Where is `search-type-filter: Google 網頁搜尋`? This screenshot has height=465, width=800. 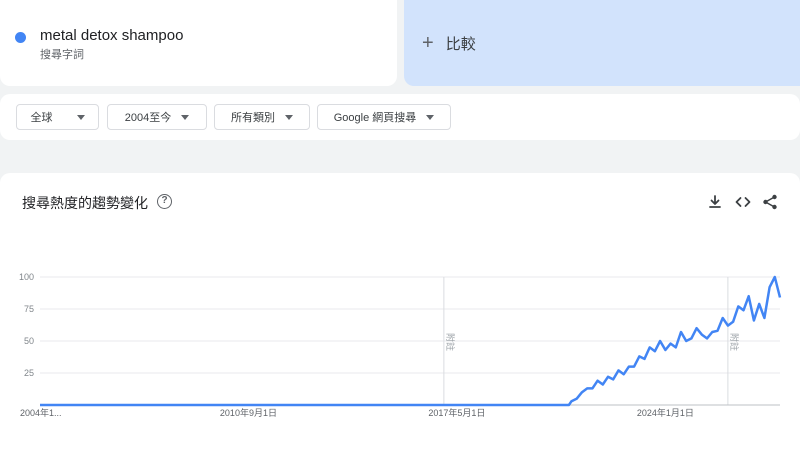
search-type-filter: Google 網頁搜尋 is located at coordinates (384, 117).